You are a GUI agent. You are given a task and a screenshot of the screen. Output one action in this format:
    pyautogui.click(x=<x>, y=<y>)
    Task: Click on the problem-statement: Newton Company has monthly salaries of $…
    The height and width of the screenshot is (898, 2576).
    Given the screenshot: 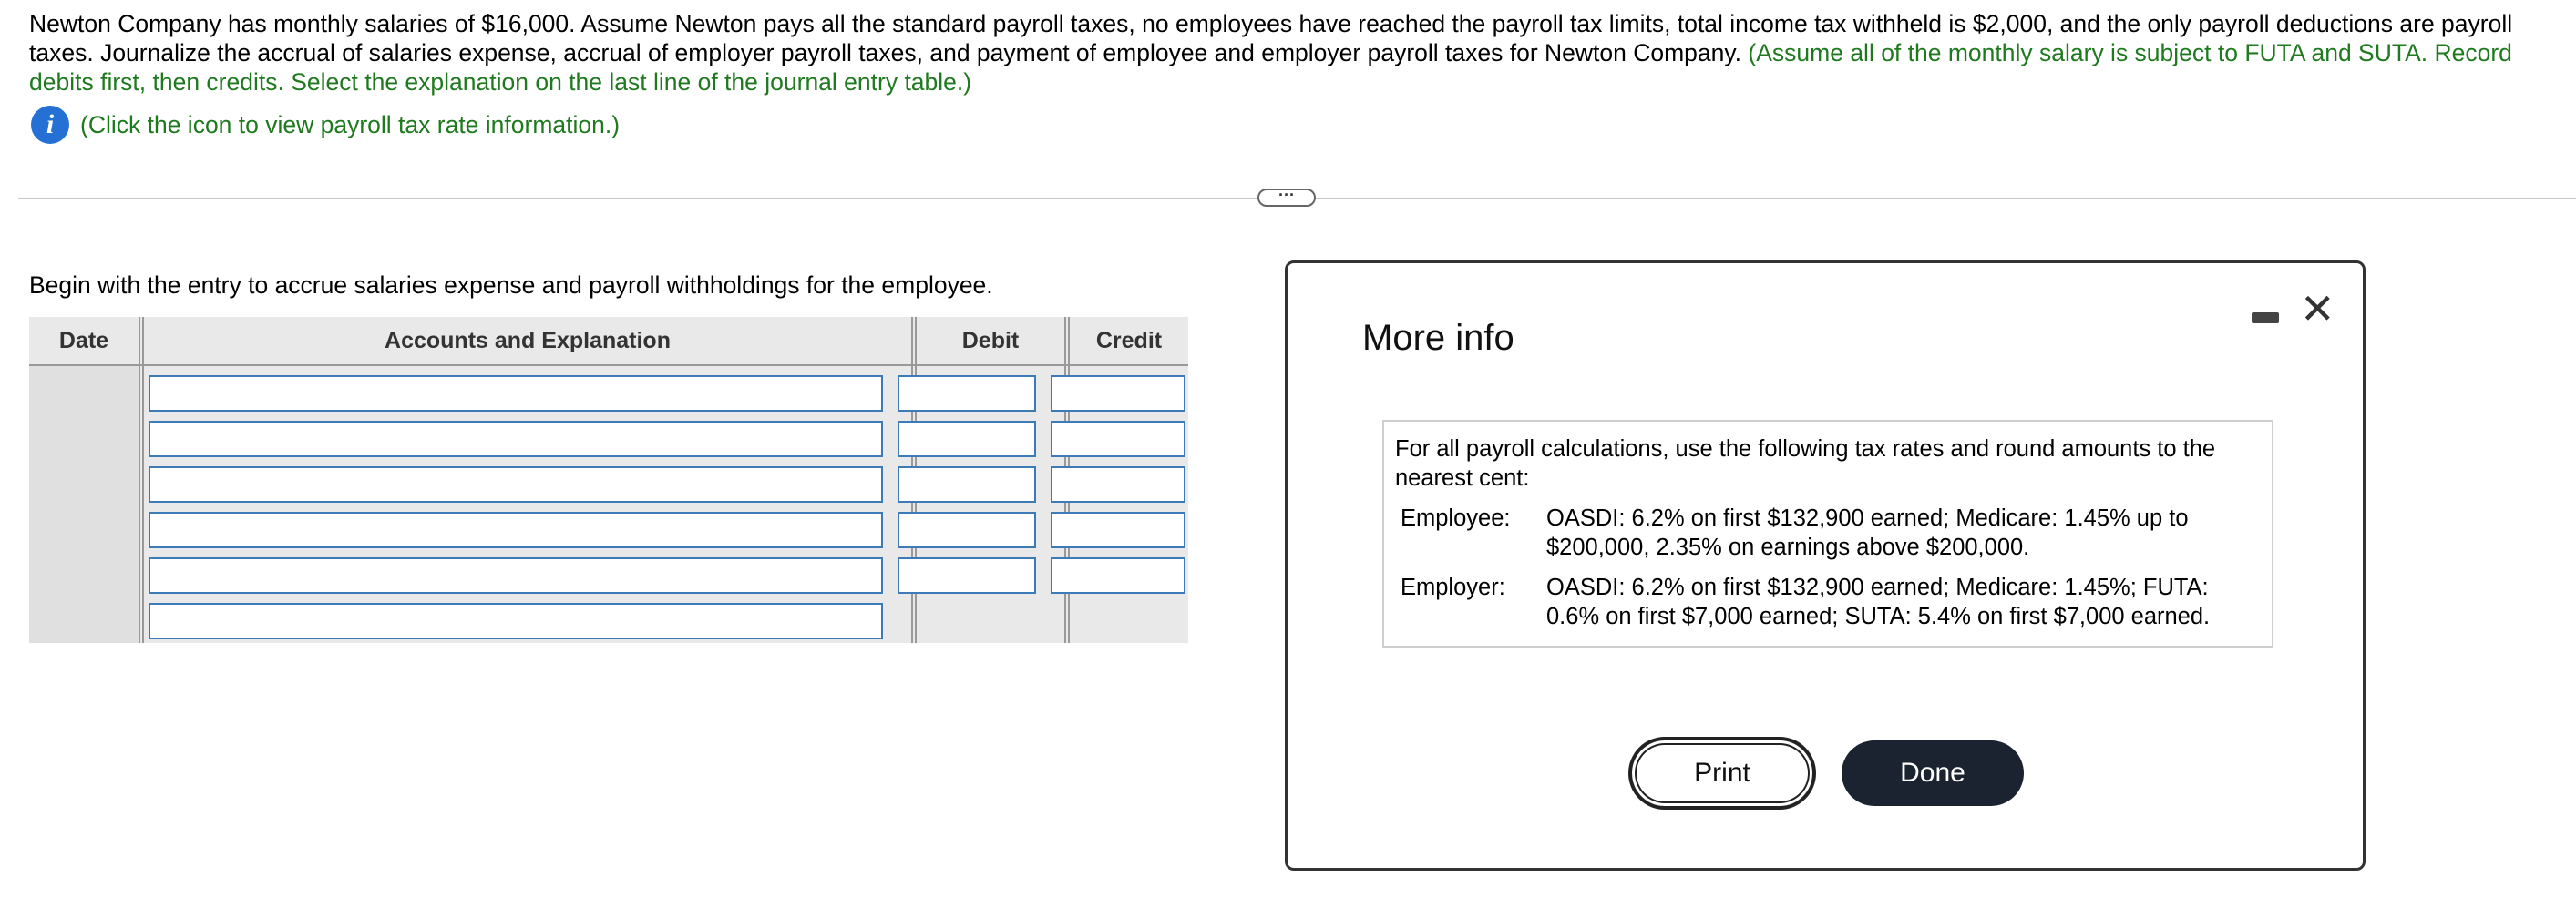 What is the action you would take?
    pyautogui.click(x=1300, y=53)
    